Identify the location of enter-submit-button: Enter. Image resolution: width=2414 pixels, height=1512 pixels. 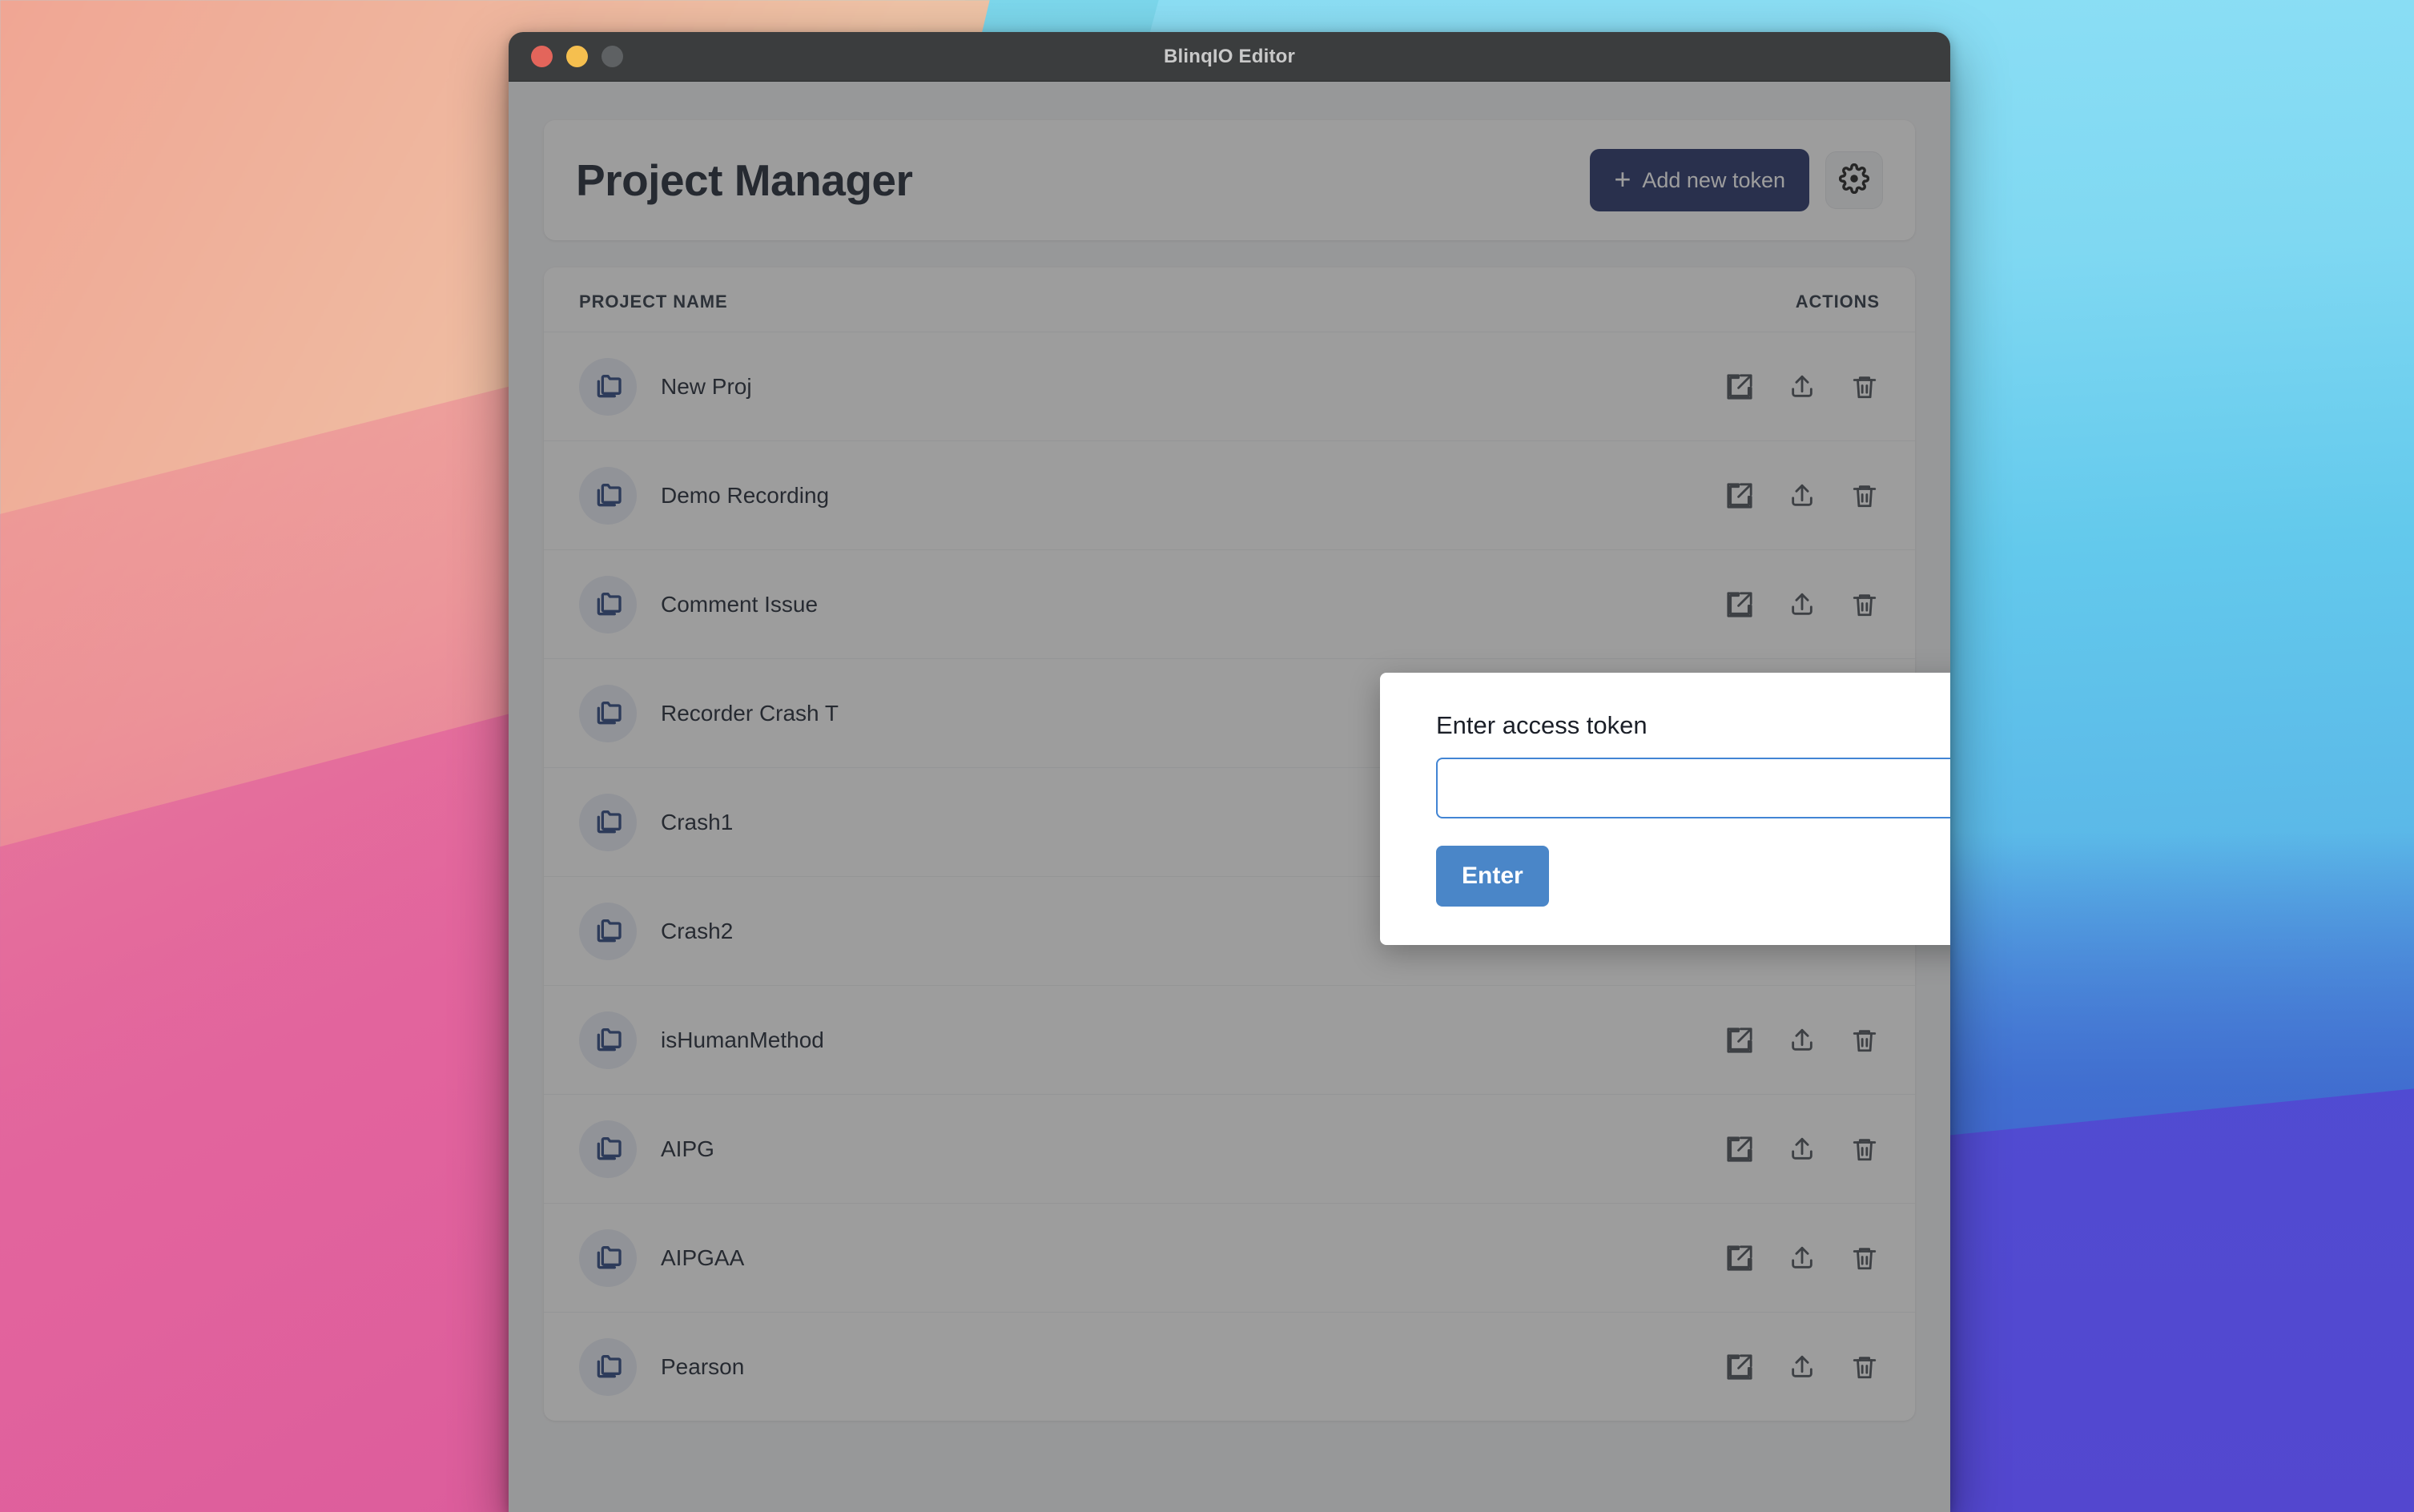
(1492, 876).